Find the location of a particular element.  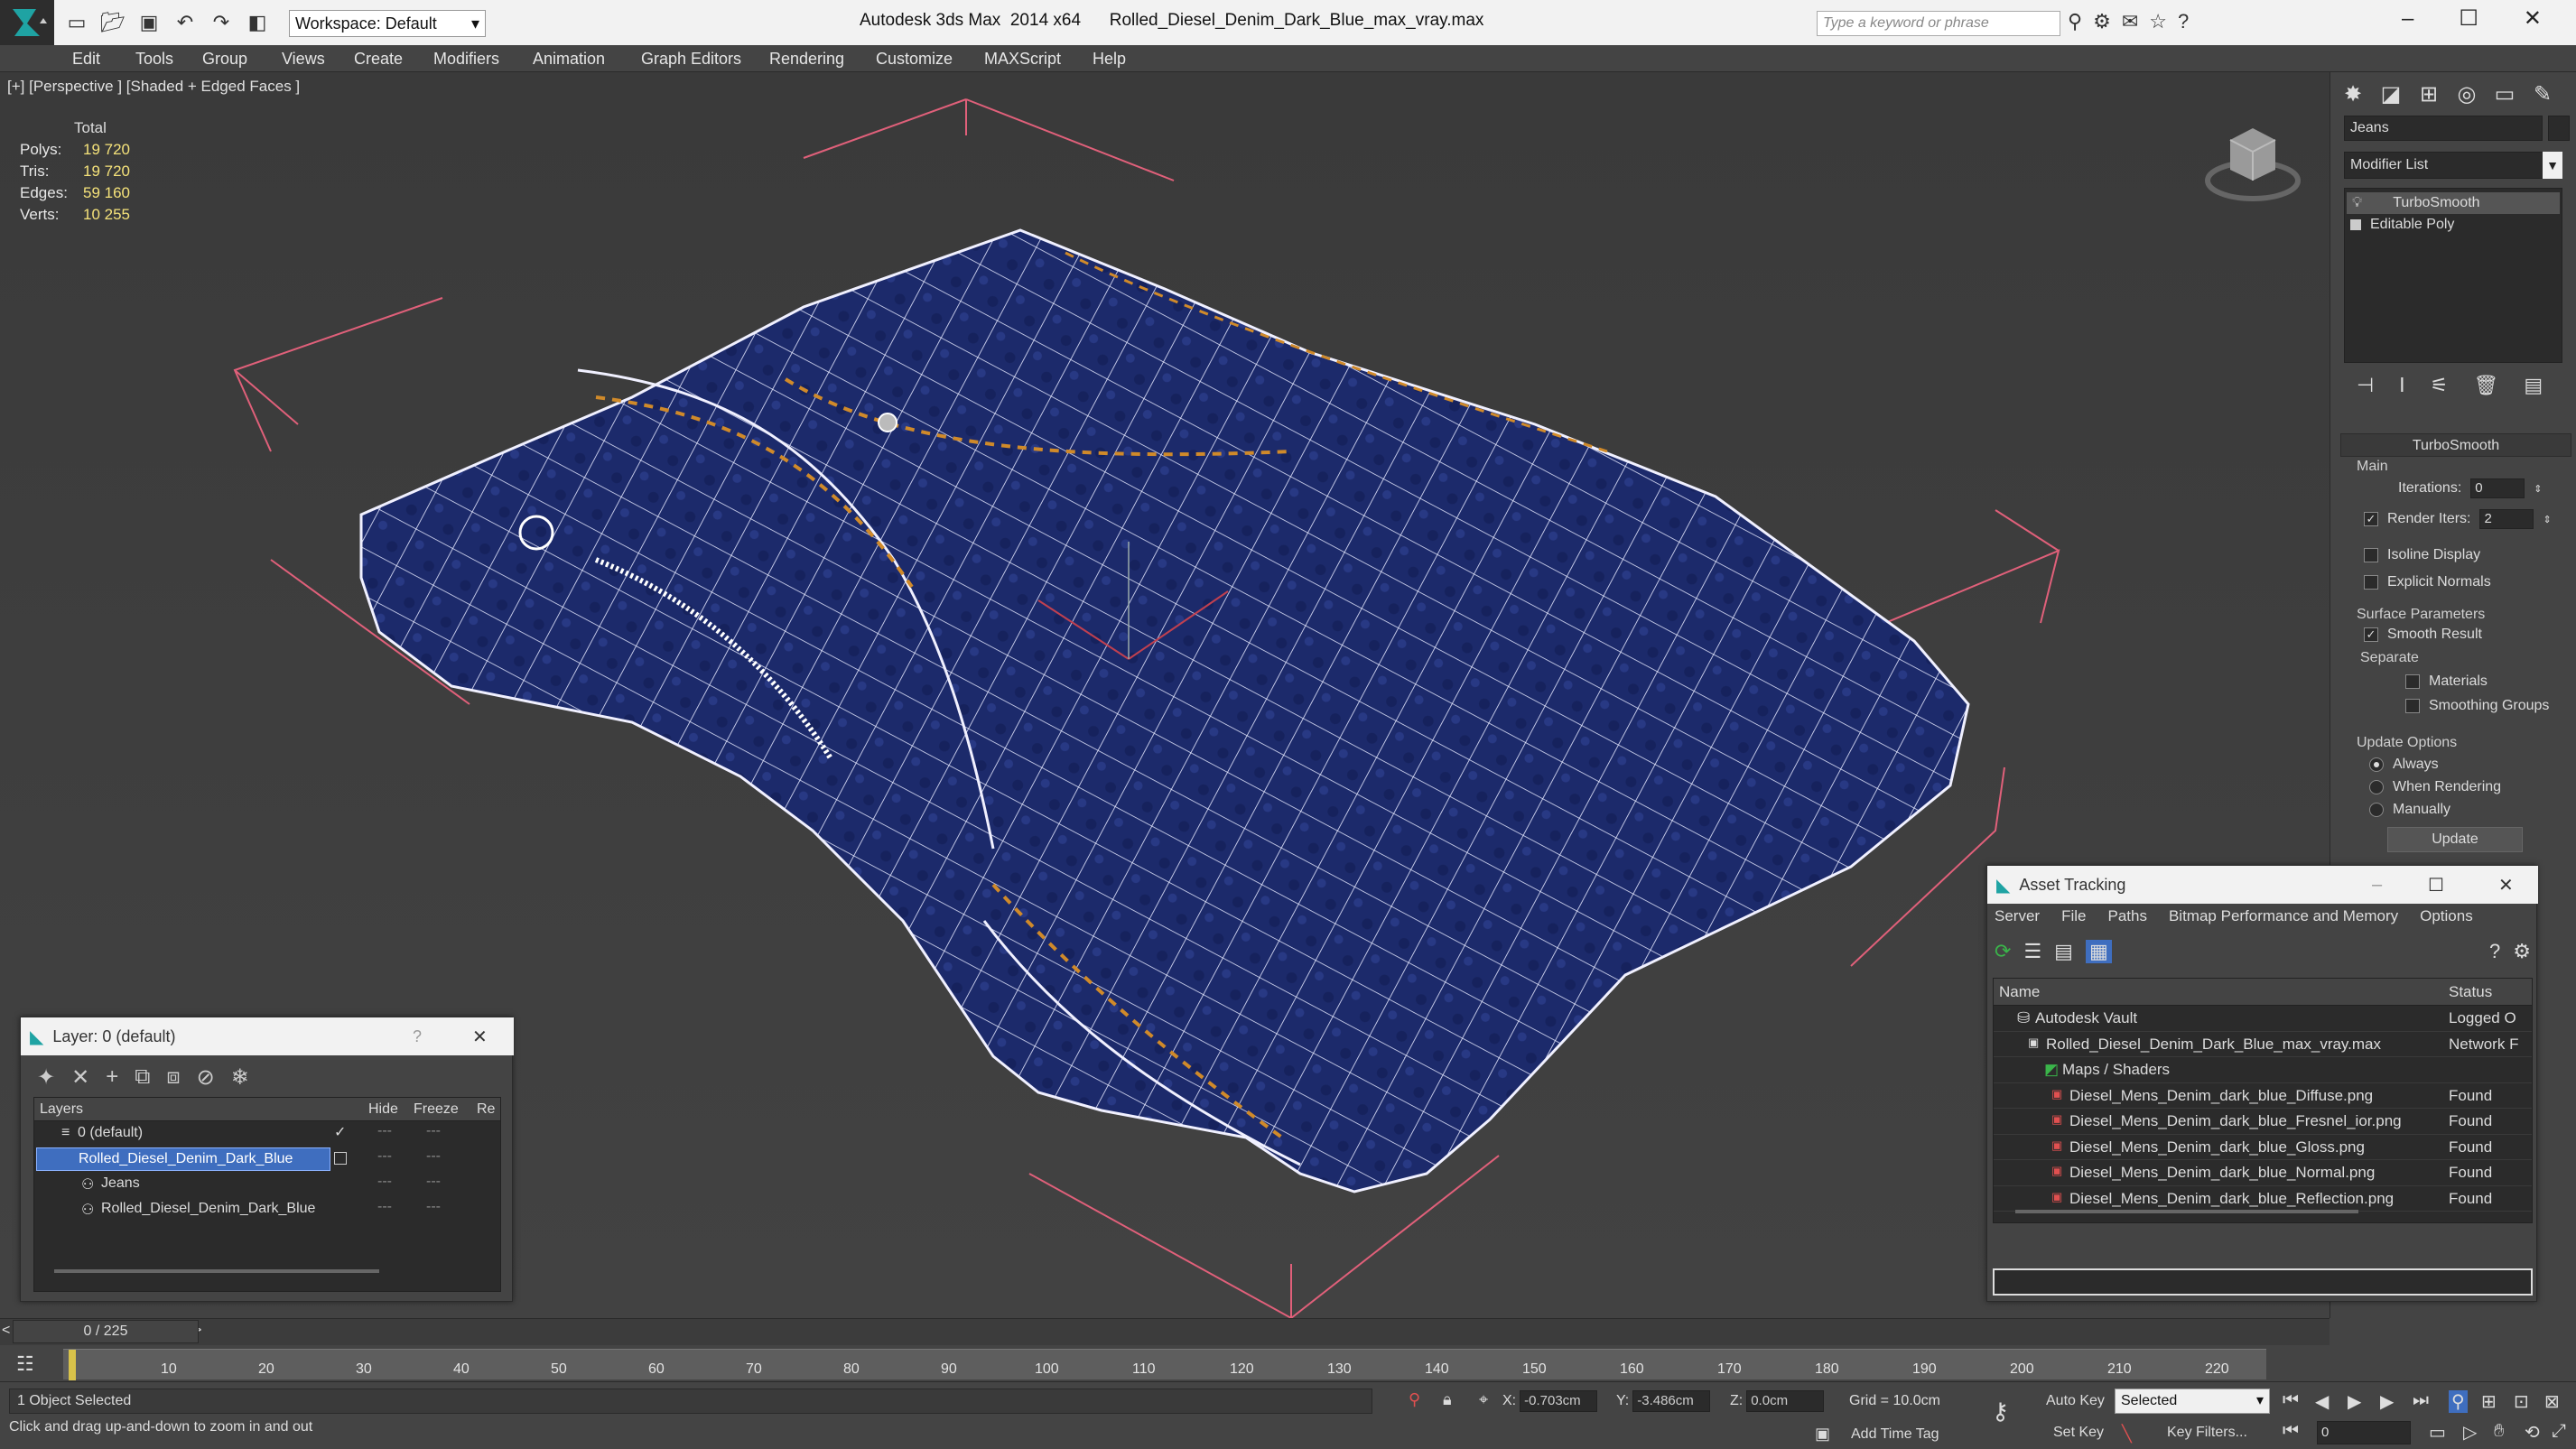

menu-graph-editors: Graph Editors is located at coordinates (691, 59).